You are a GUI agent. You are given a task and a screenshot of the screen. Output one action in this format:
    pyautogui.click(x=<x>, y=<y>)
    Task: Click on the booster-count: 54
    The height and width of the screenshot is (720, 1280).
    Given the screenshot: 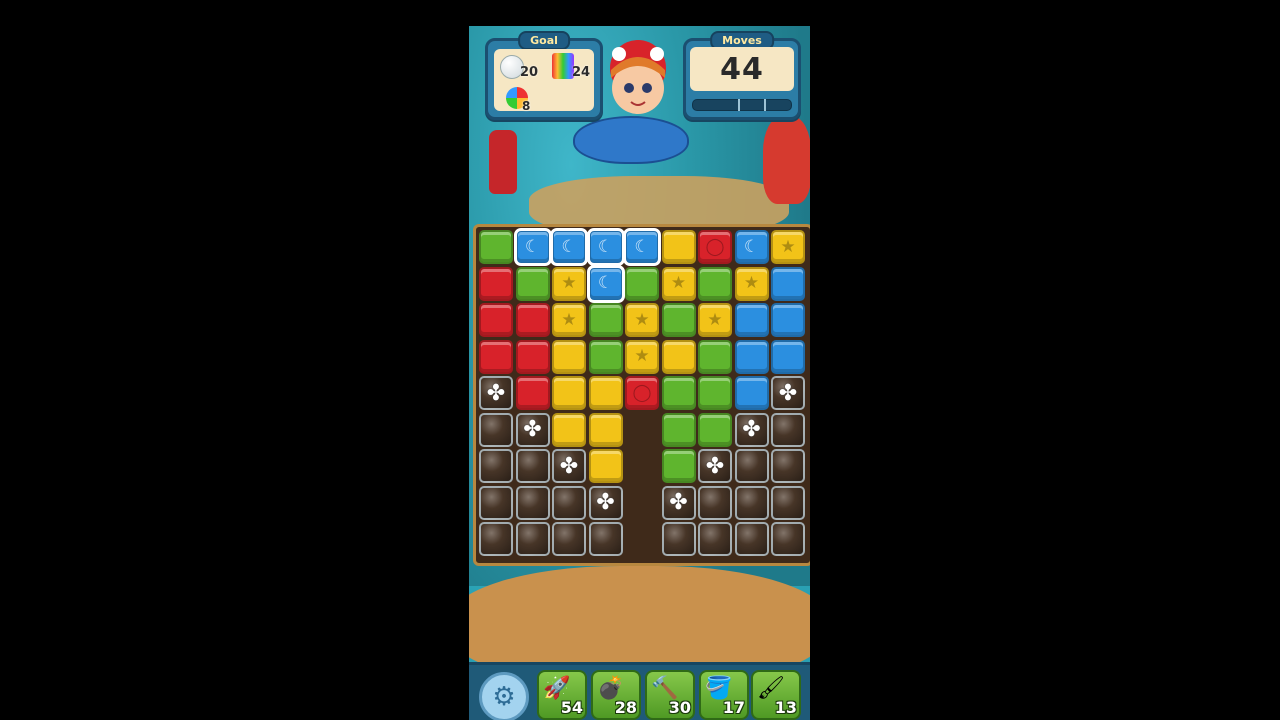 What is the action you would take?
    pyautogui.click(x=571, y=707)
    